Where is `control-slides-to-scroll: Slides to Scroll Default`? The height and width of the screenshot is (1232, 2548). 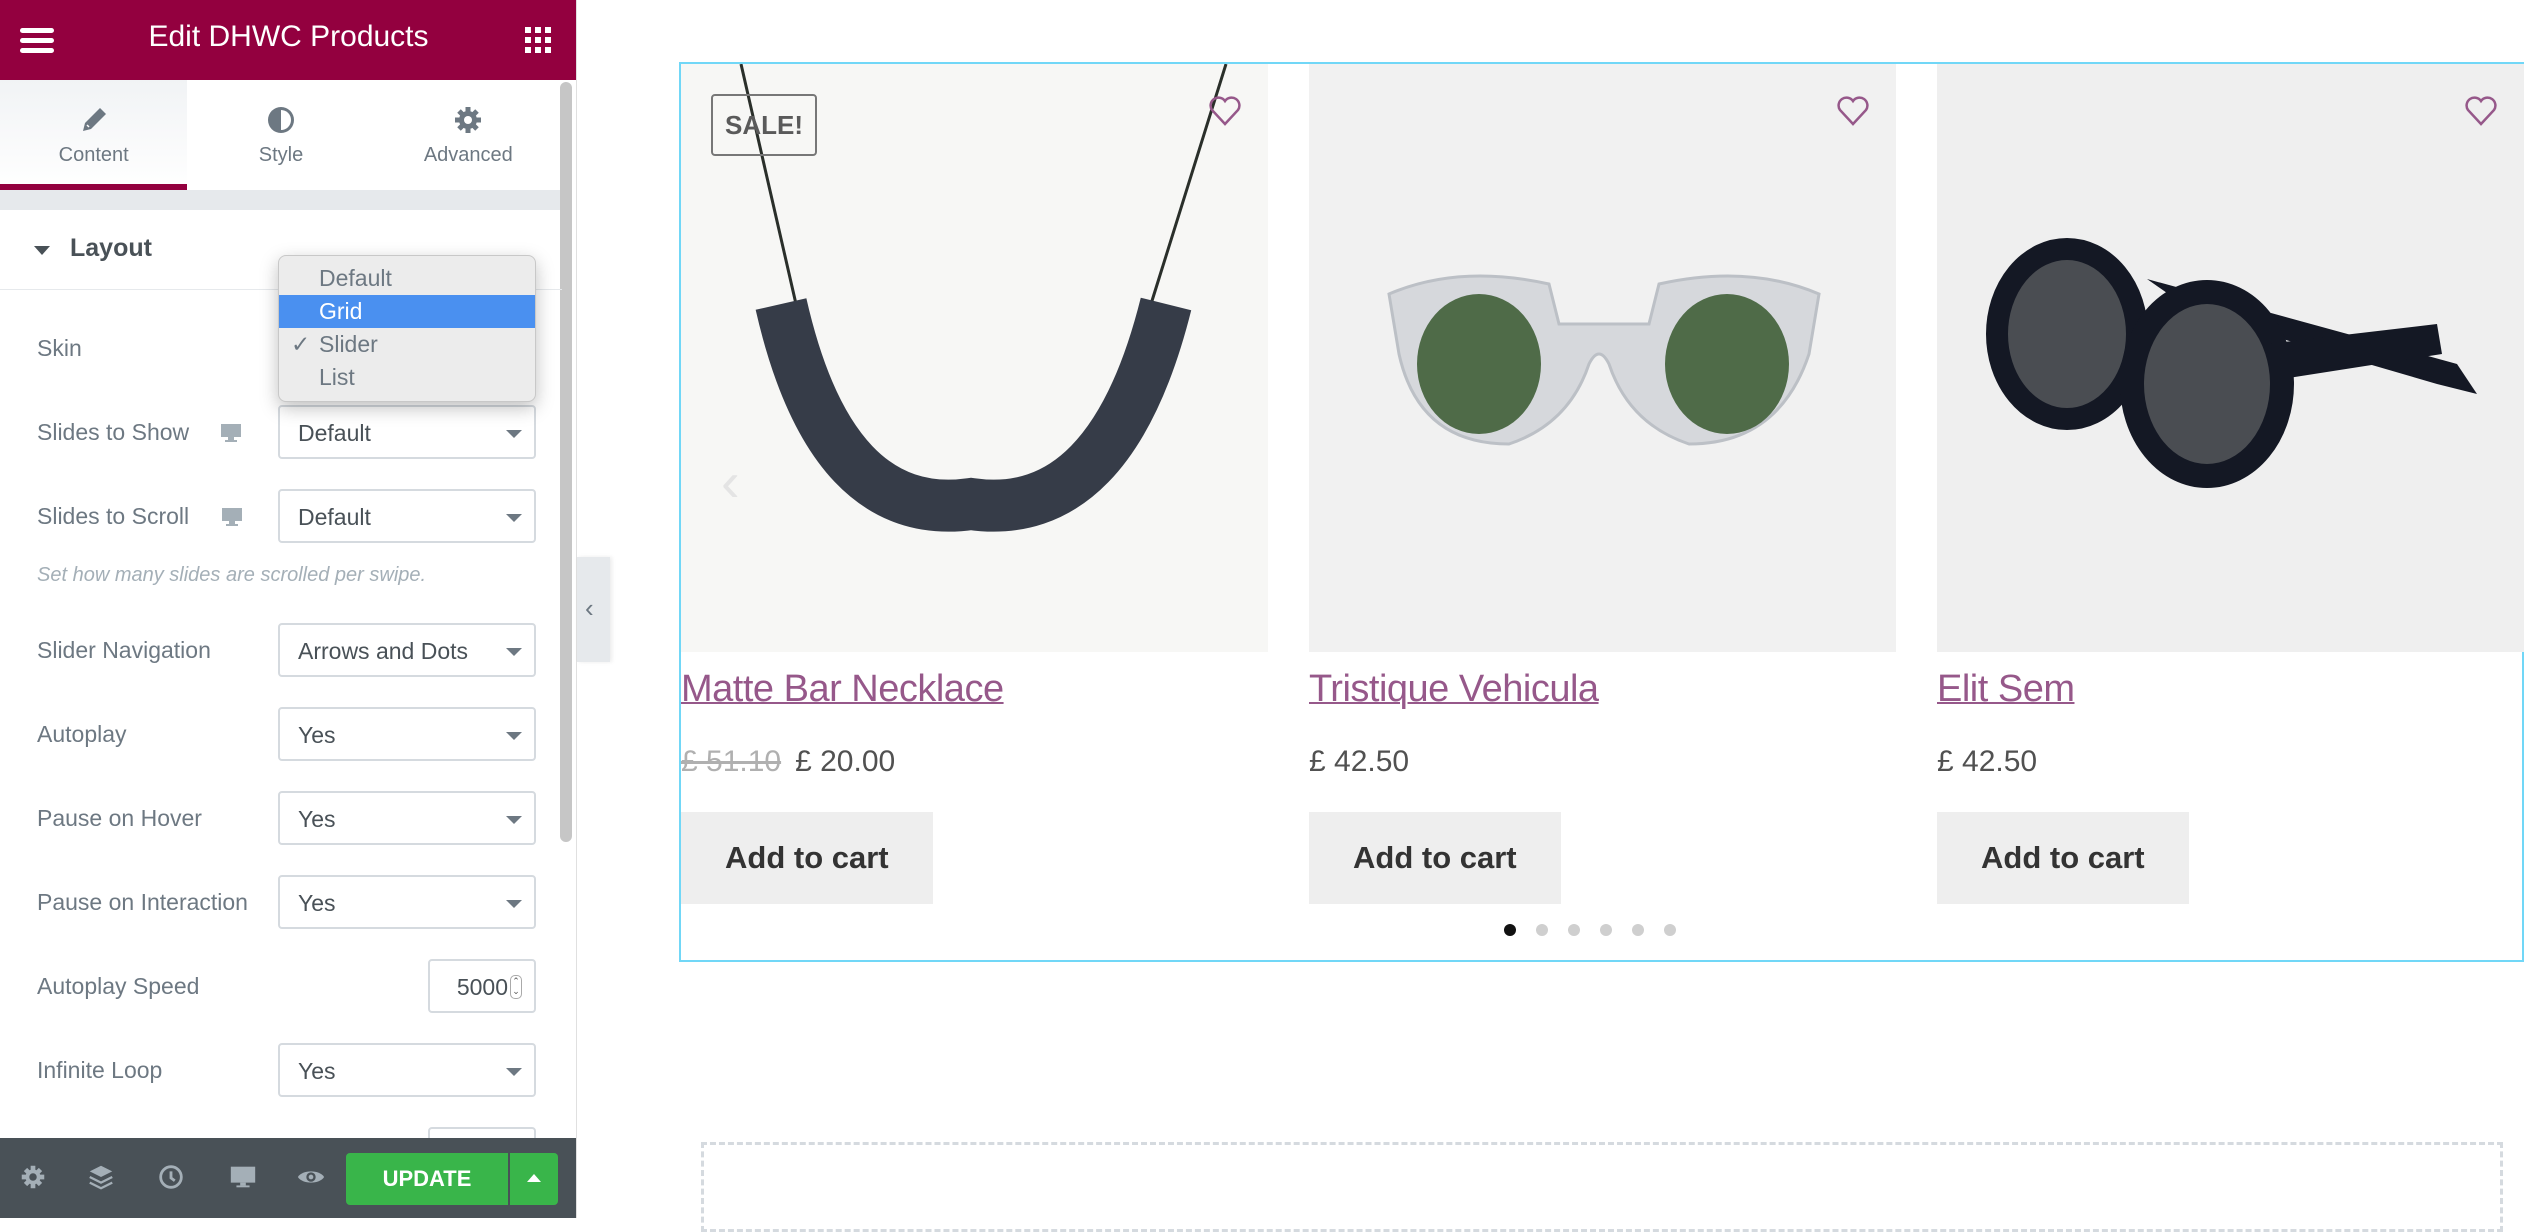
control-slides-to-scroll: Slides to Scroll Default is located at coordinates (281, 516).